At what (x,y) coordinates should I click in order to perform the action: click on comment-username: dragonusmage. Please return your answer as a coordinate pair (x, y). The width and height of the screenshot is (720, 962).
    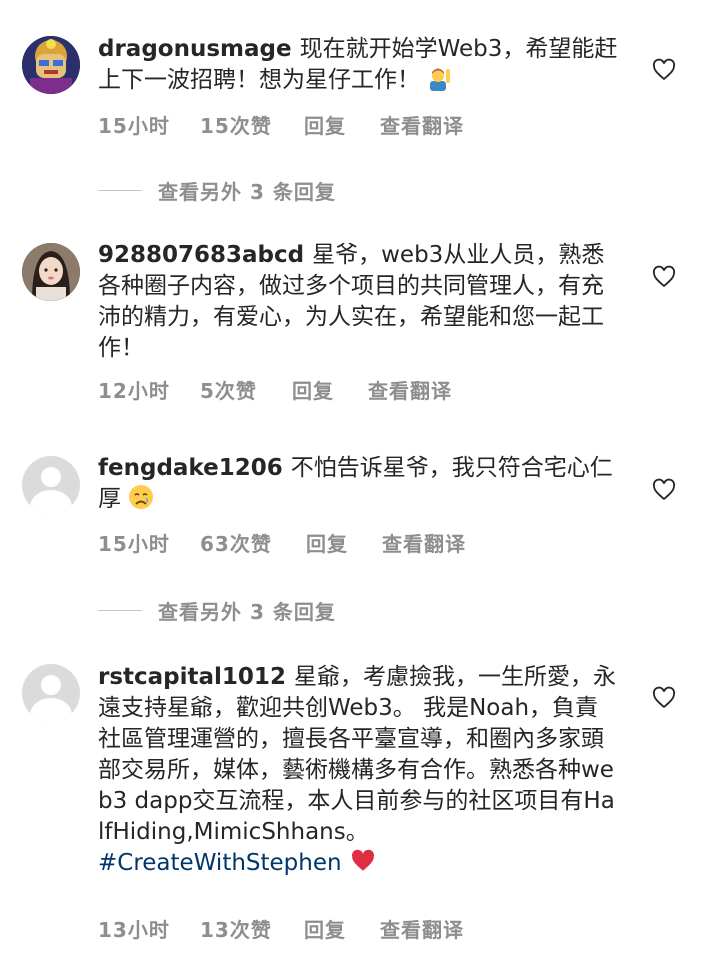
    Looking at the image, I should click on (195, 49).